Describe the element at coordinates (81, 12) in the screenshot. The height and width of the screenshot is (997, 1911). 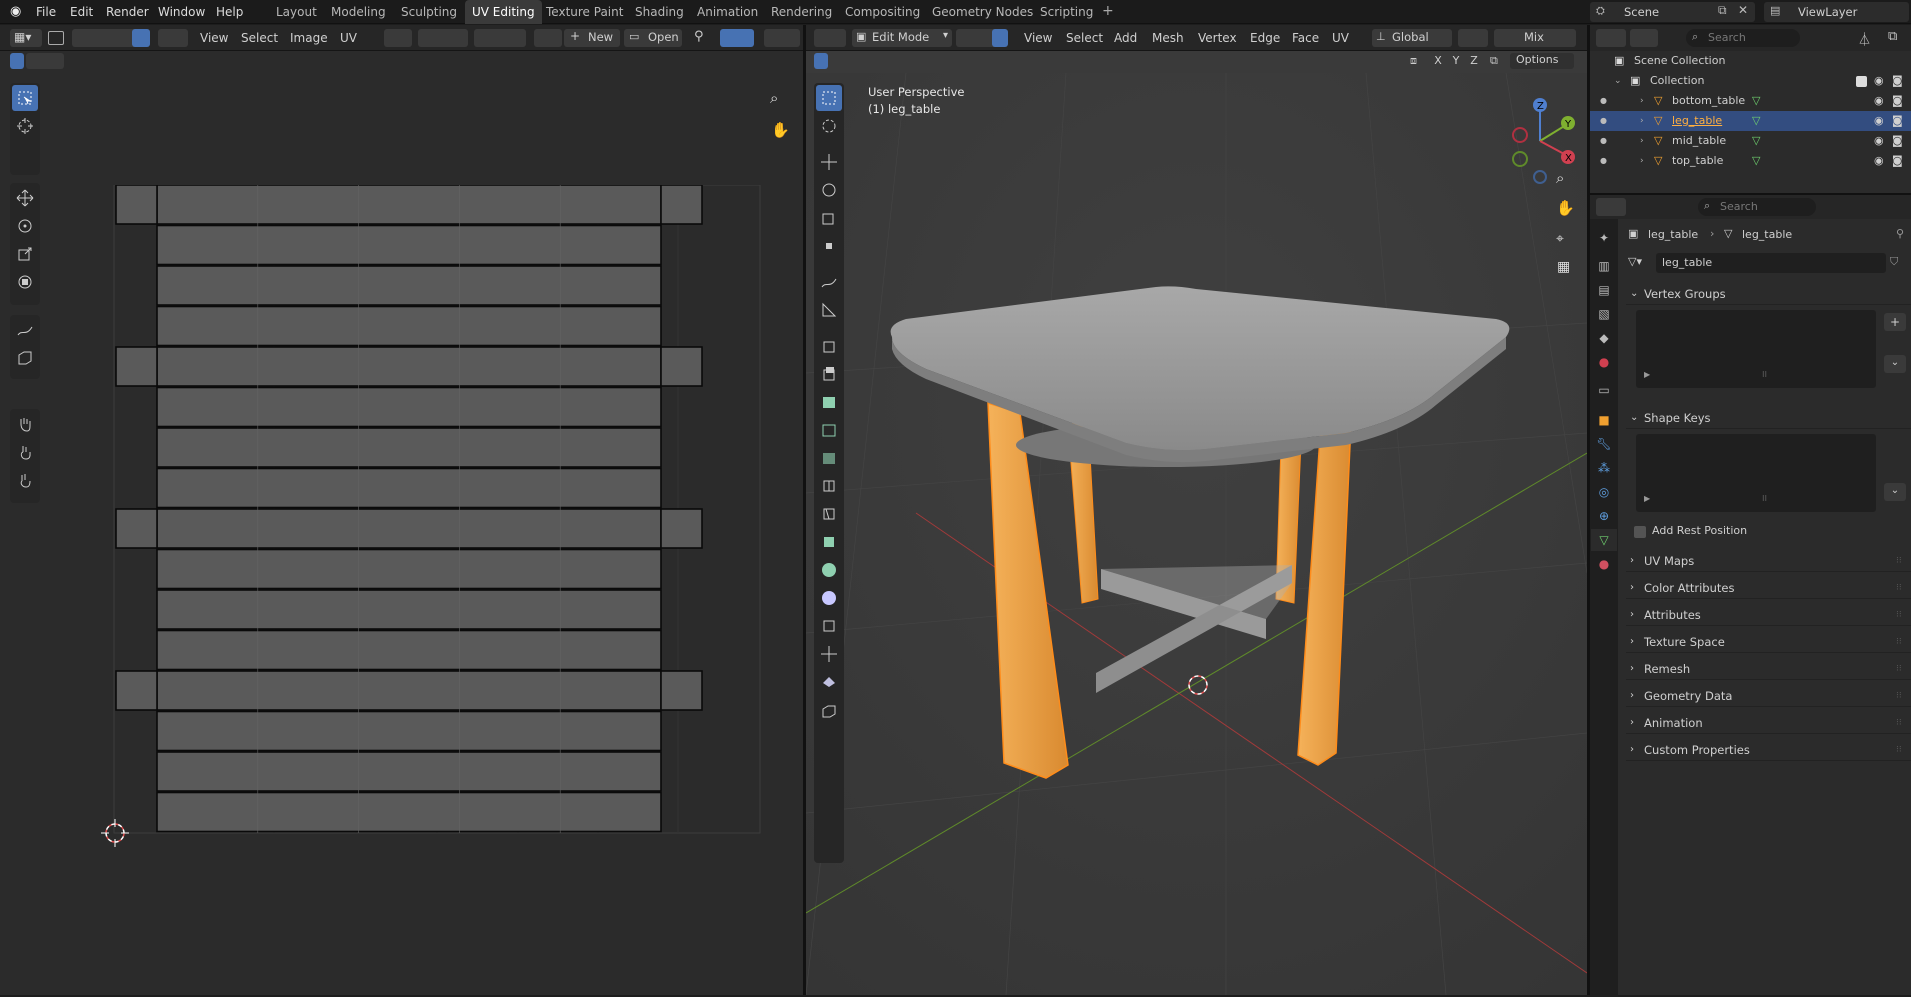
I see `menu-edit: Edit` at that location.